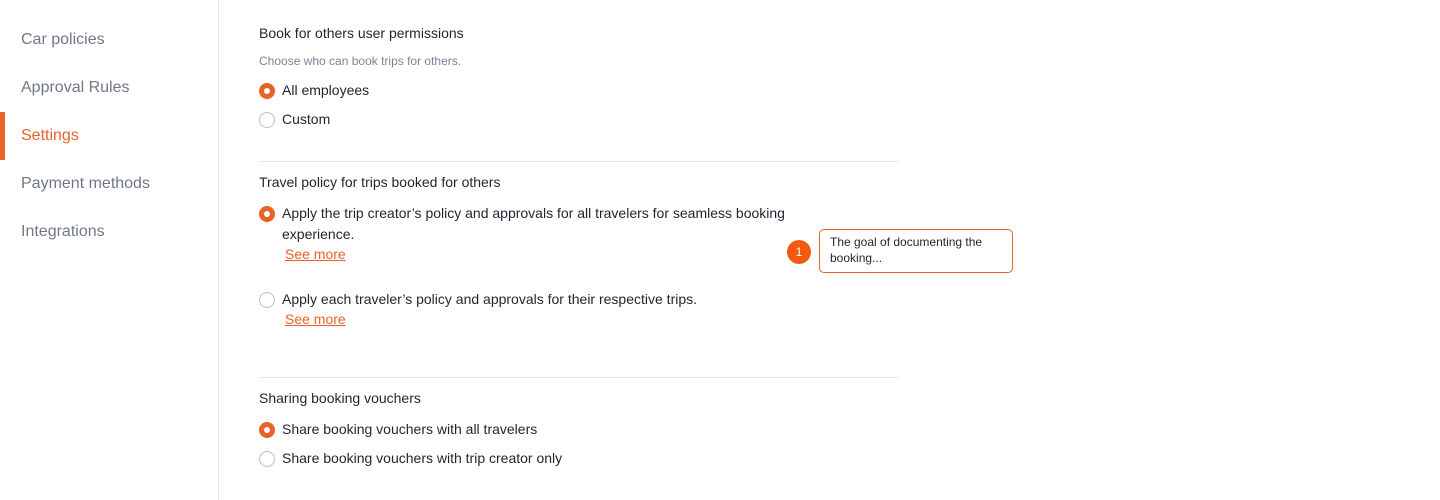 Image resolution: width=1440 pixels, height=500 pixels. I want to click on section-title-book-for-others: Book for others user permissions, so click(361, 33).